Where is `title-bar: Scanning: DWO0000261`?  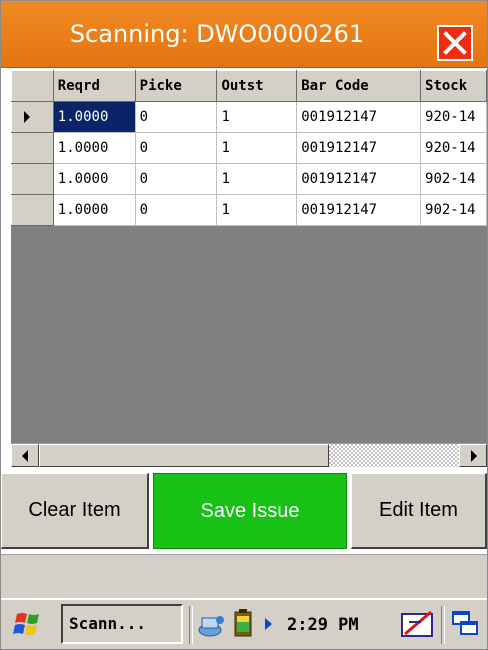 title-bar: Scanning: DWO0000261 is located at coordinates (244, 34).